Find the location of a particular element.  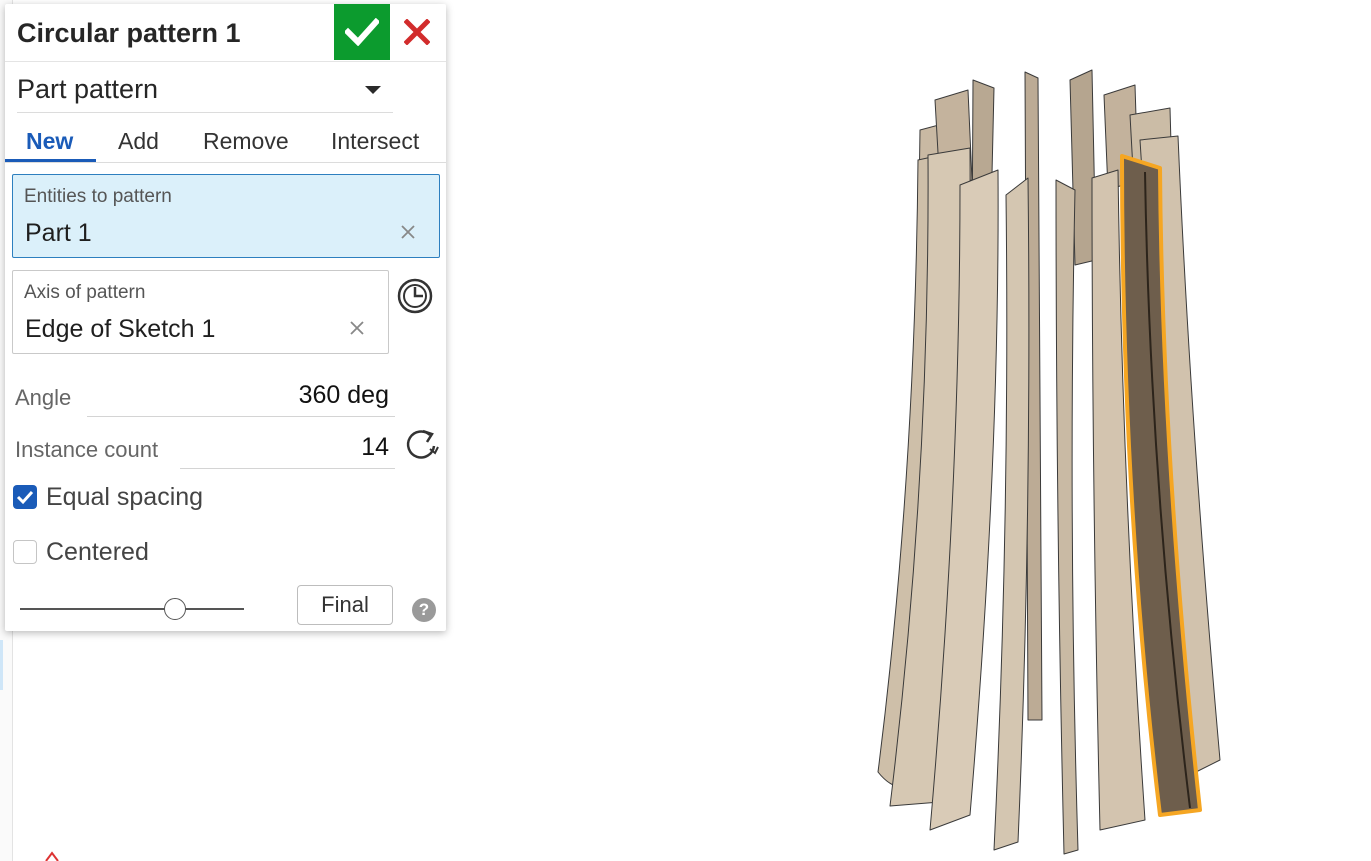

entities-value: Part 1 is located at coordinates (58, 233).